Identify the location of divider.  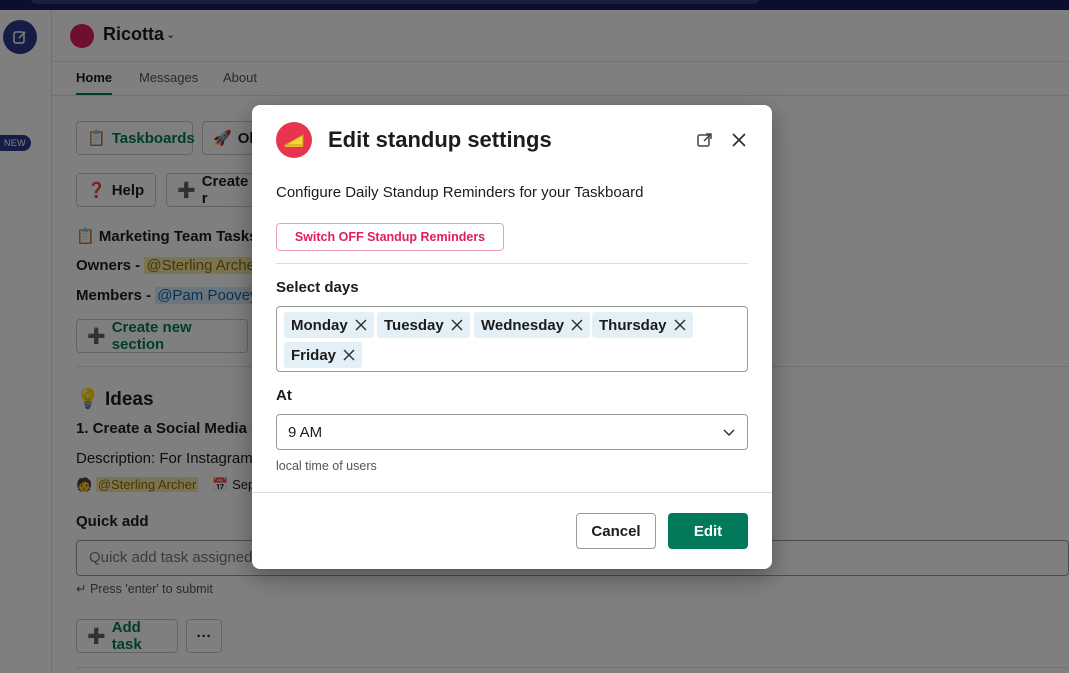
(512, 263).